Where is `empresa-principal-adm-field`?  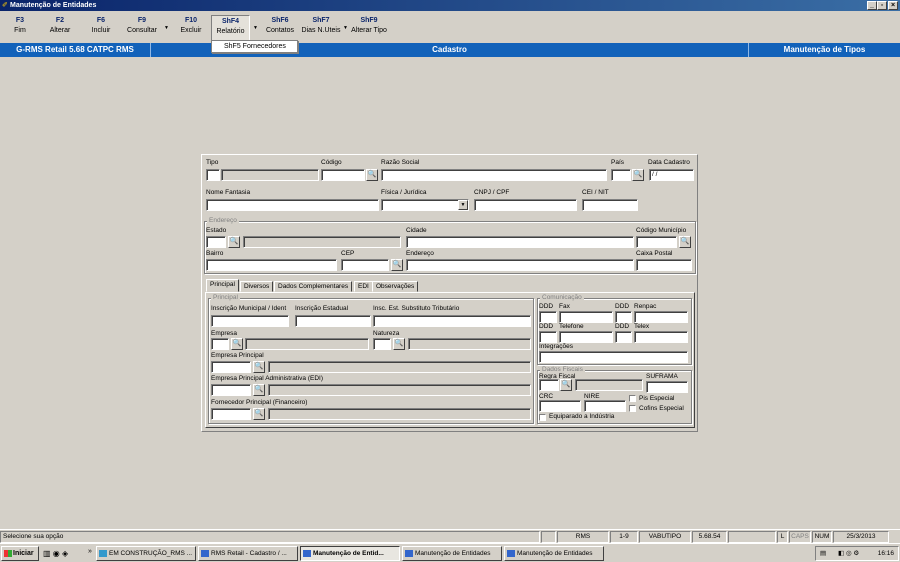
empresa-principal-adm-field is located at coordinates (231, 390).